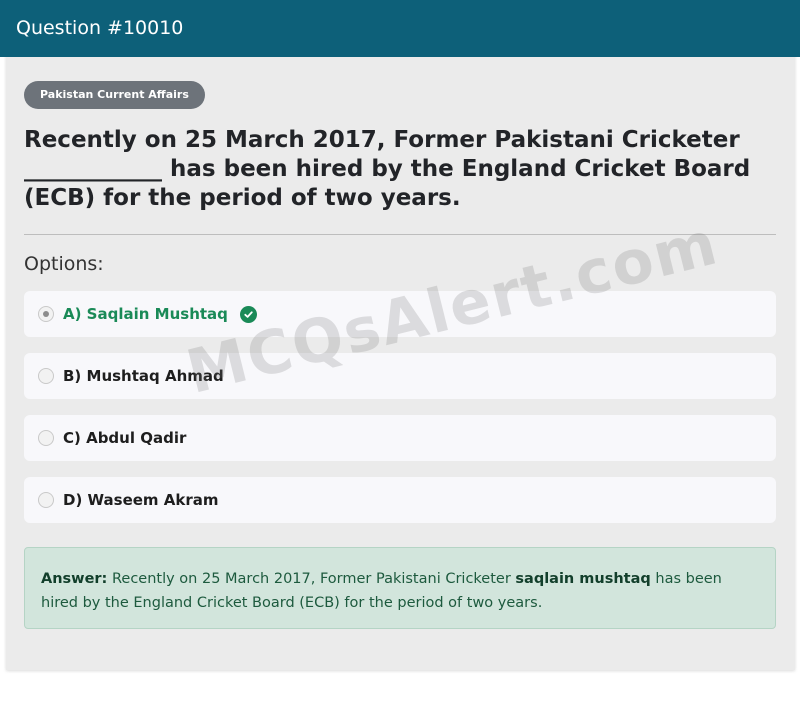 This screenshot has width=800, height=702. What do you see at coordinates (46, 314) in the screenshot?
I see `radio-button-selected` at bounding box center [46, 314].